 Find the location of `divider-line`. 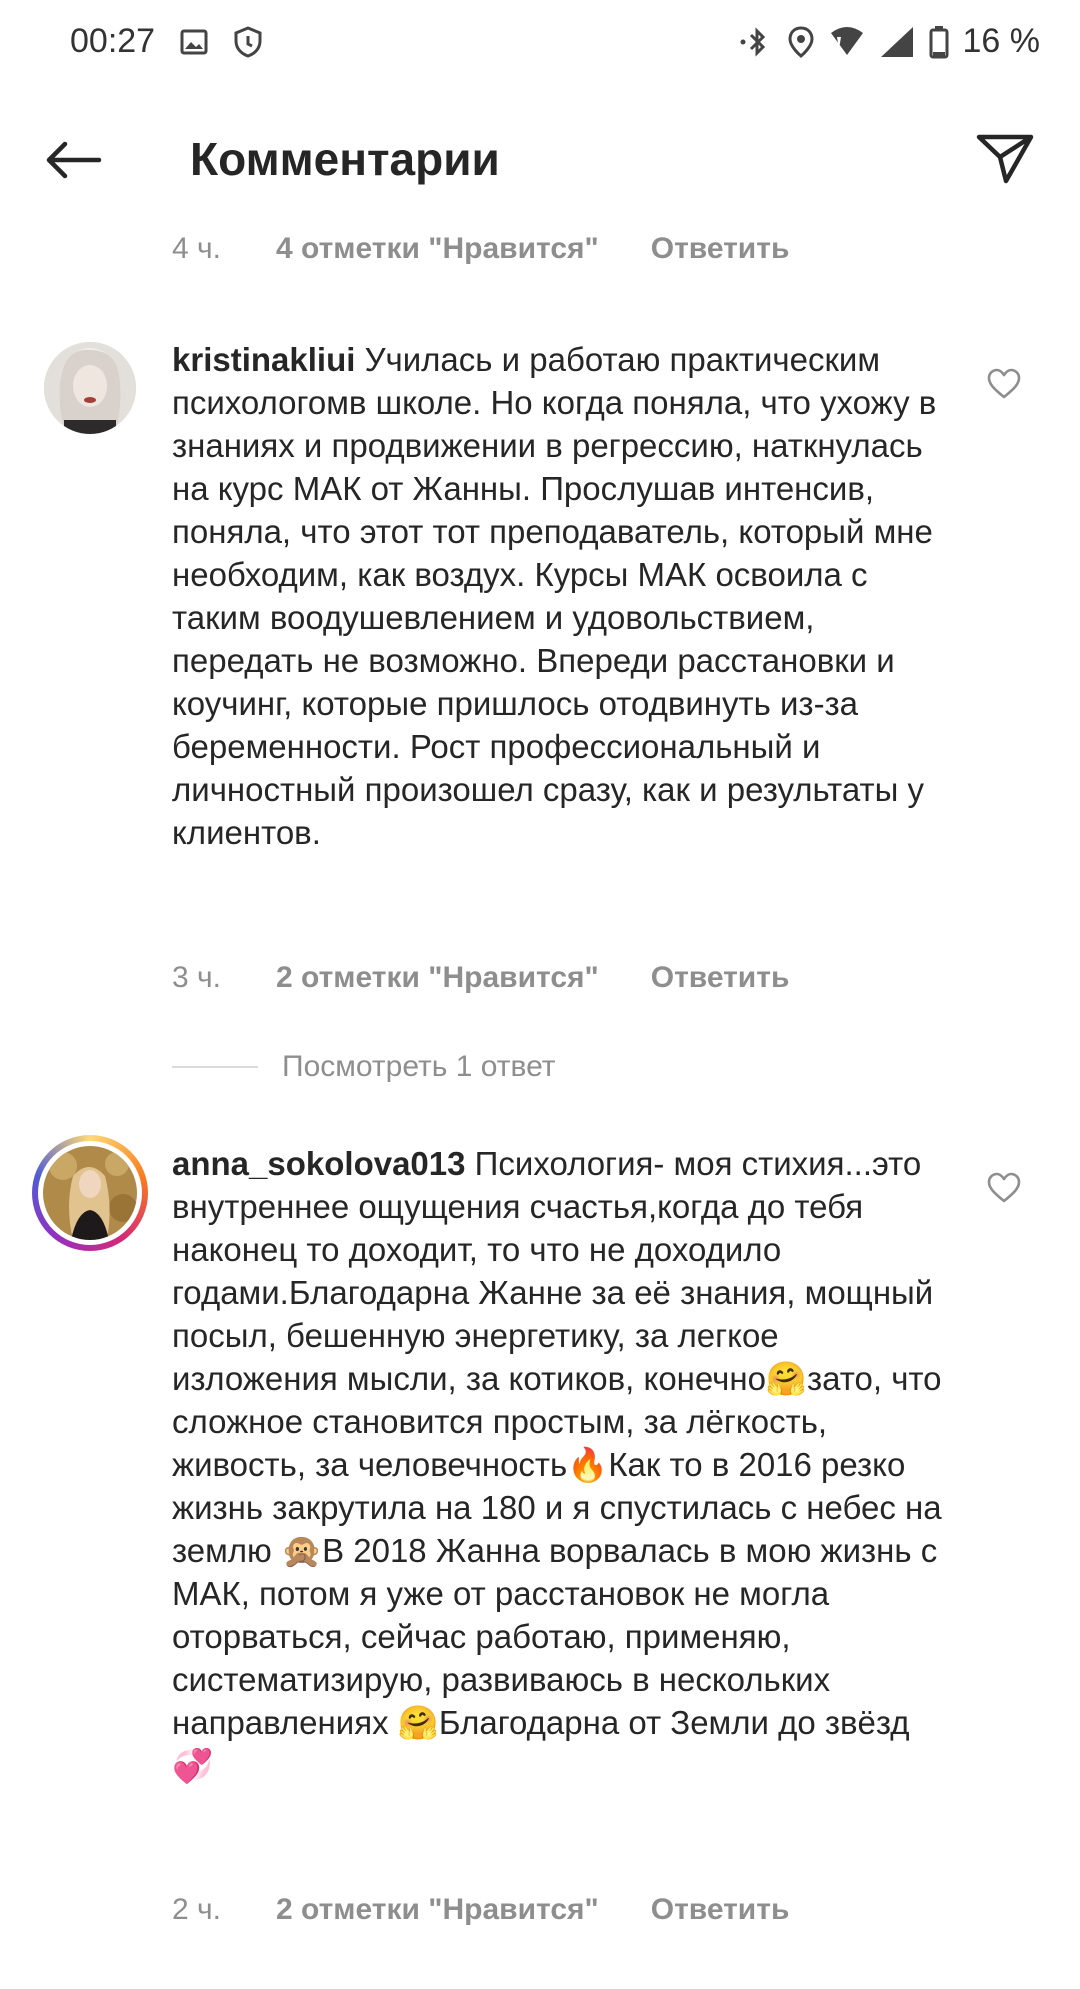

divider-line is located at coordinates (215, 1067).